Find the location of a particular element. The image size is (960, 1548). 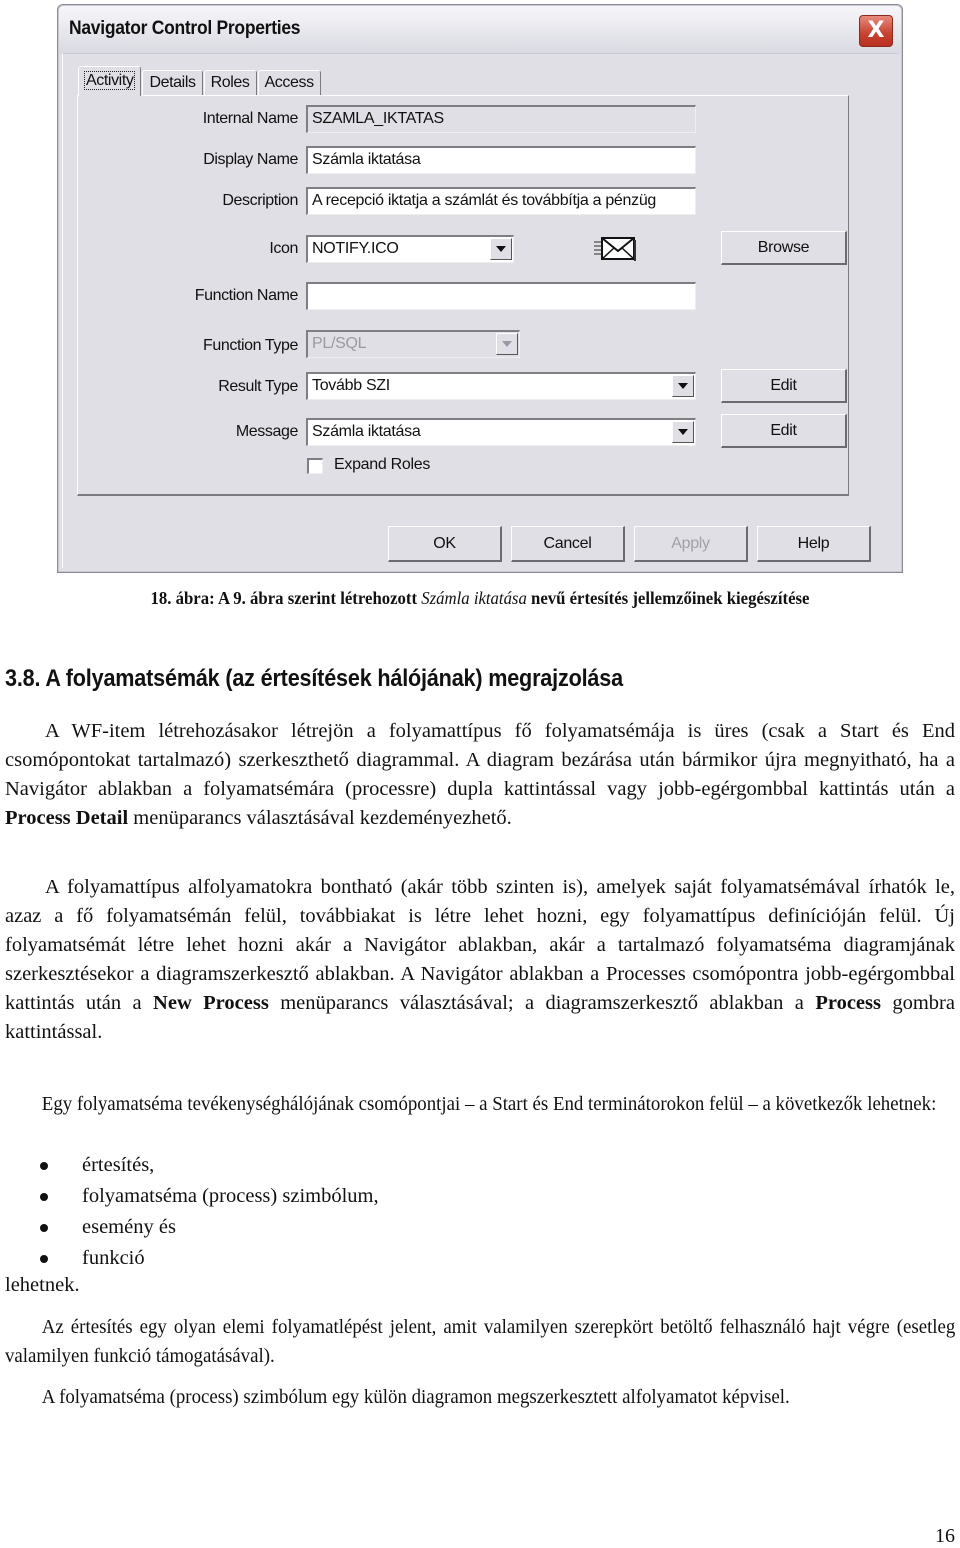

caption-italic: Számla iktatása is located at coordinates (474, 598).